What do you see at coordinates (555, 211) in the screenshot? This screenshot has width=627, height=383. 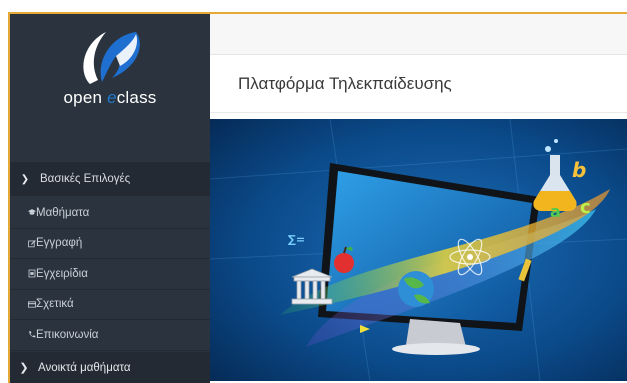 I see `svg-text: a` at bounding box center [555, 211].